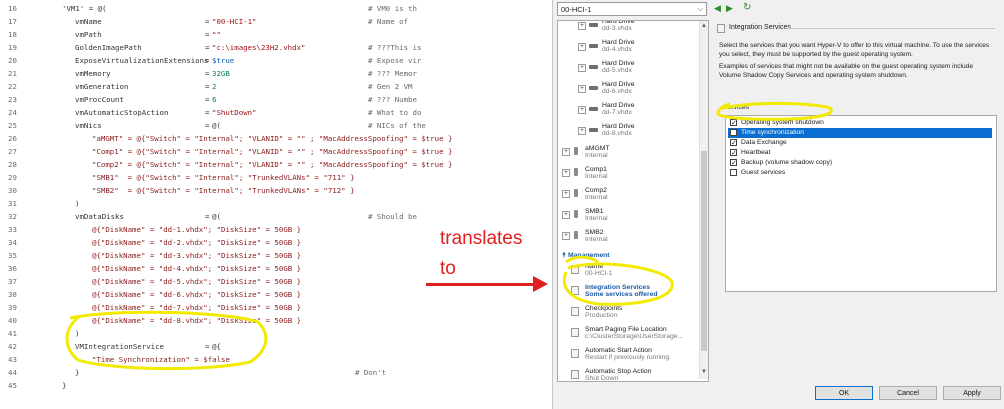 The width and height of the screenshot is (1004, 409). What do you see at coordinates (860, 173) in the screenshot?
I see `service-item: Guest services` at bounding box center [860, 173].